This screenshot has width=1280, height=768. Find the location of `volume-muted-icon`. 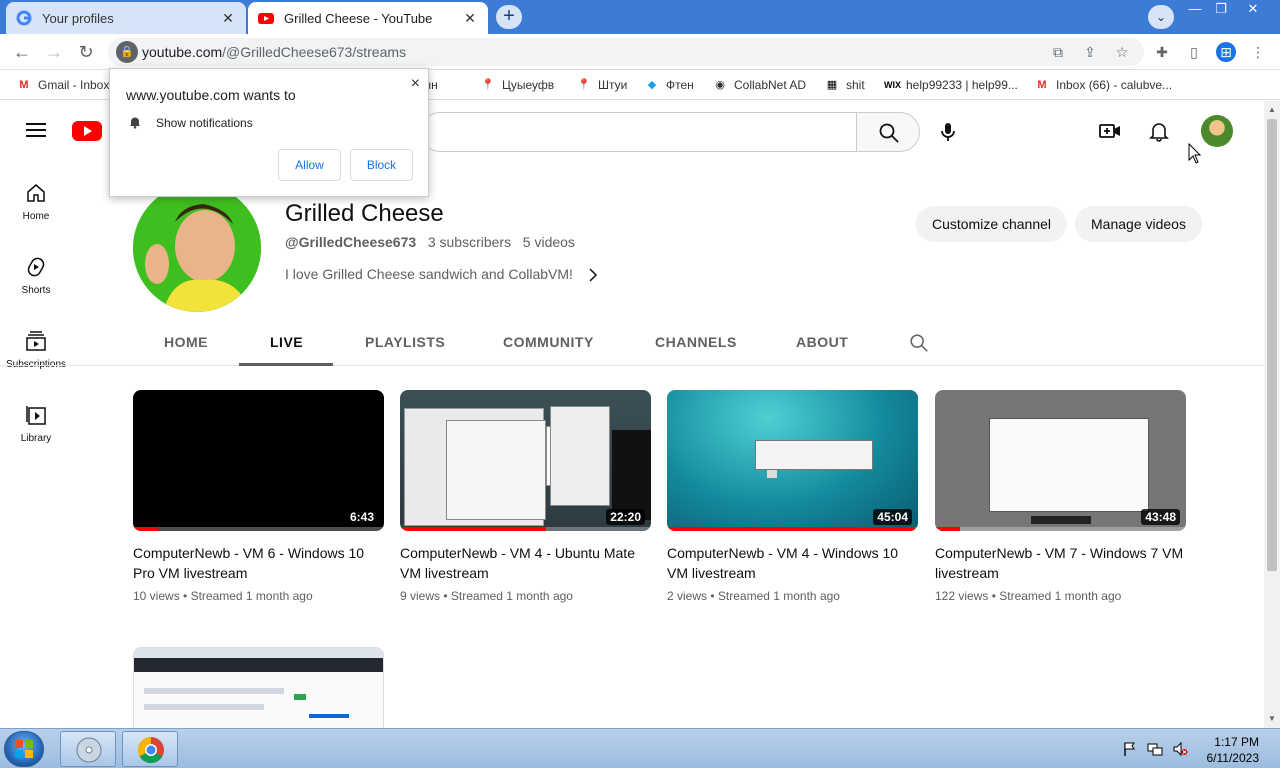

volume-muted-icon is located at coordinates (1180, 749).